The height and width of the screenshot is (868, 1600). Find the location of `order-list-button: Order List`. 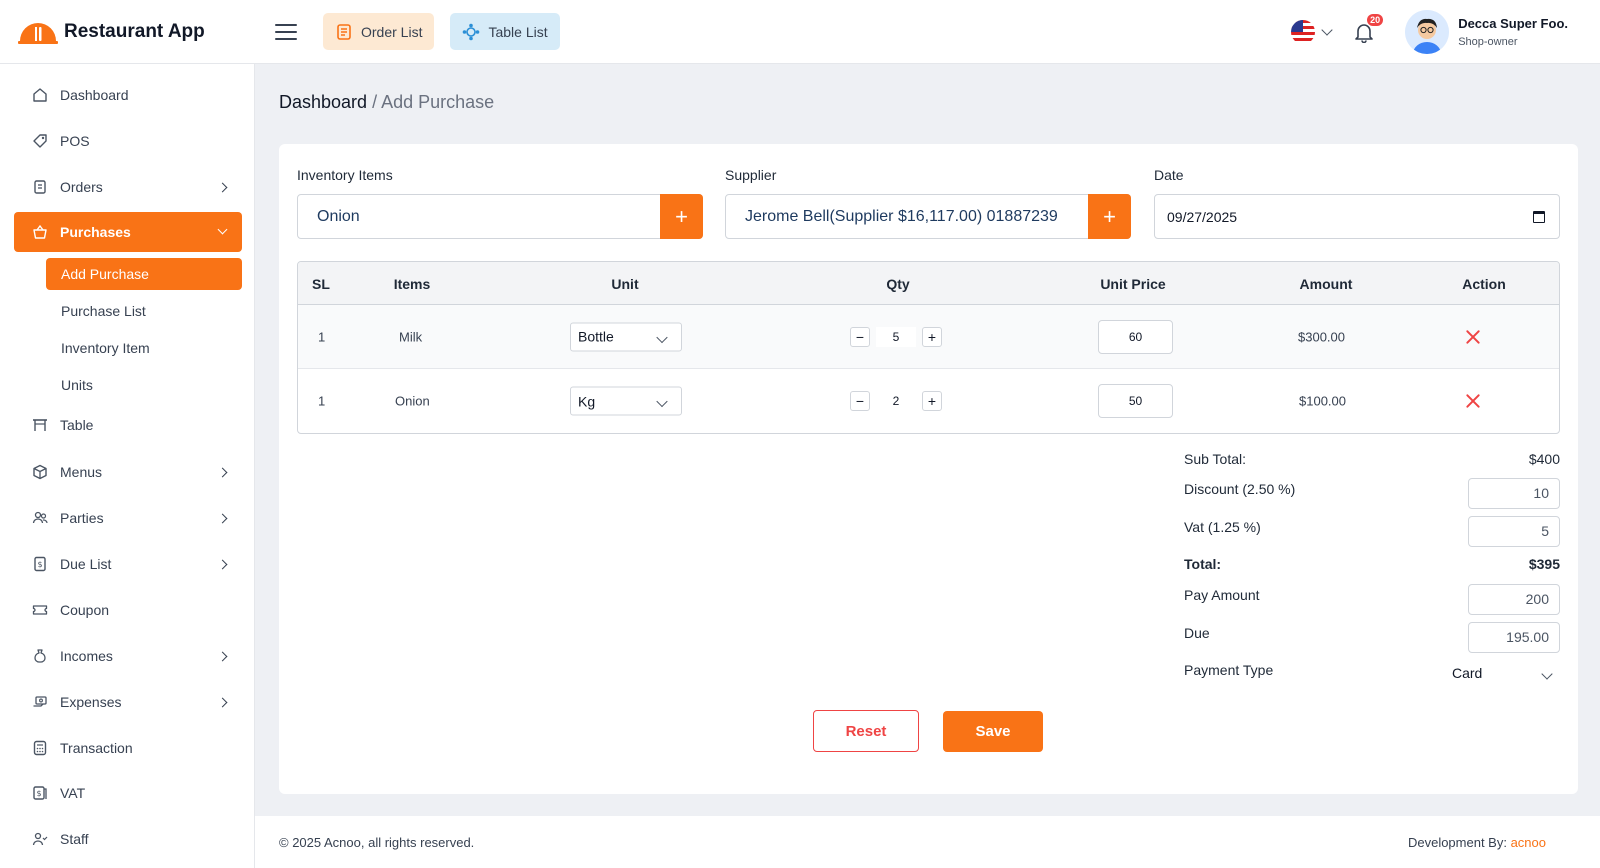

order-list-button: Order List is located at coordinates (378, 31).